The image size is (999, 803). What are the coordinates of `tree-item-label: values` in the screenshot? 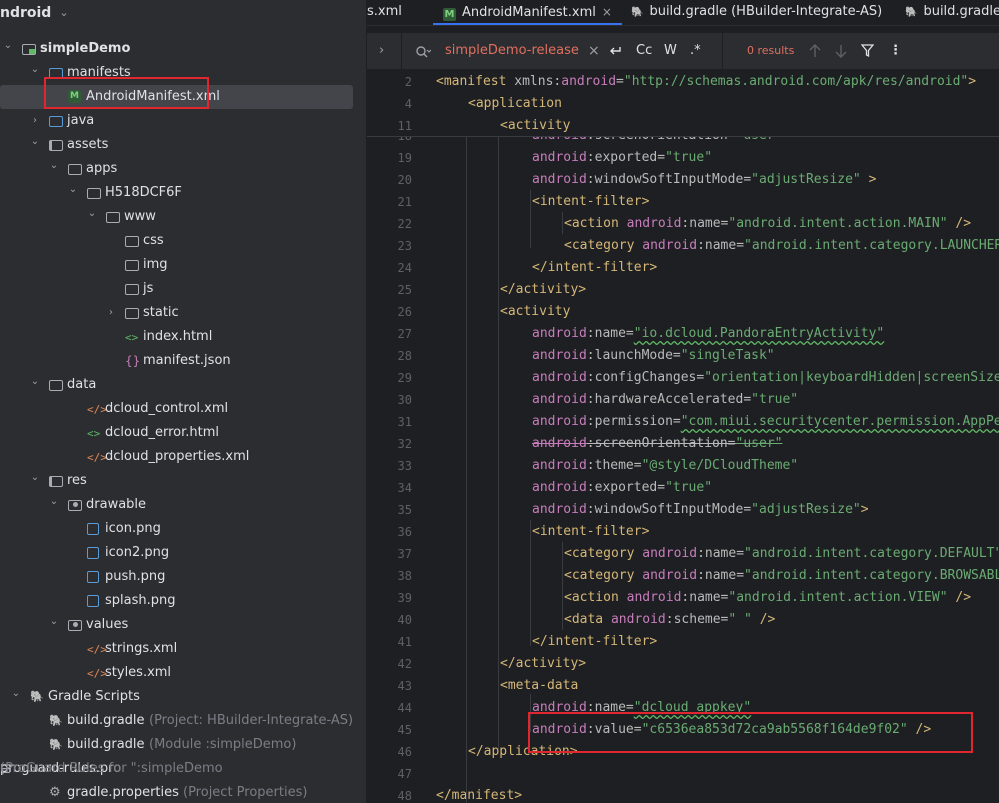 It's located at (107, 624).